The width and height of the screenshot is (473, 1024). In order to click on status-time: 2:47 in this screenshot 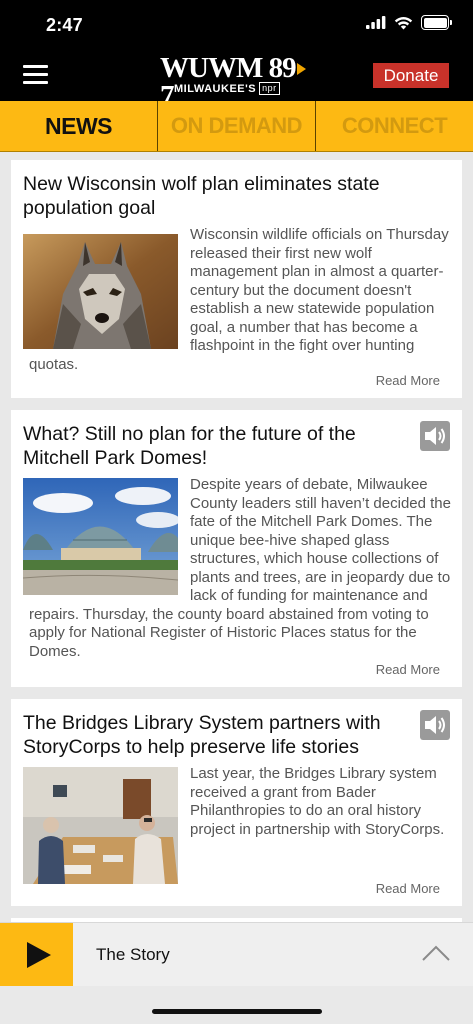, I will do `click(64, 25)`.